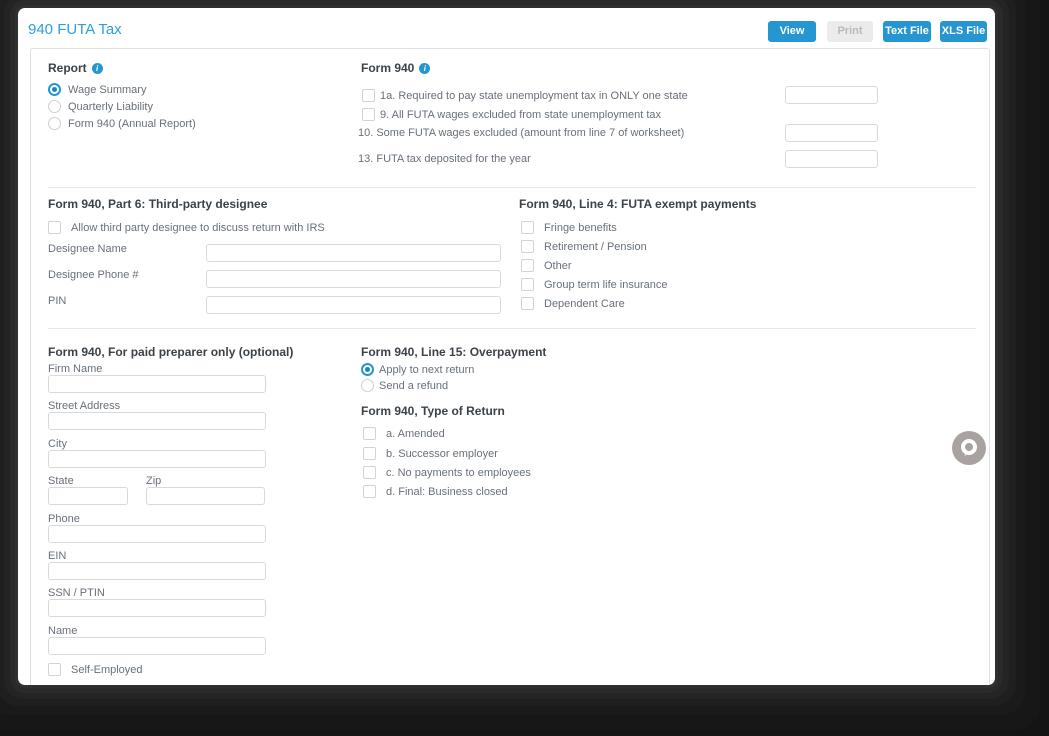  What do you see at coordinates (527, 246) in the screenshot?
I see `checkbox-retirement-pension` at bounding box center [527, 246].